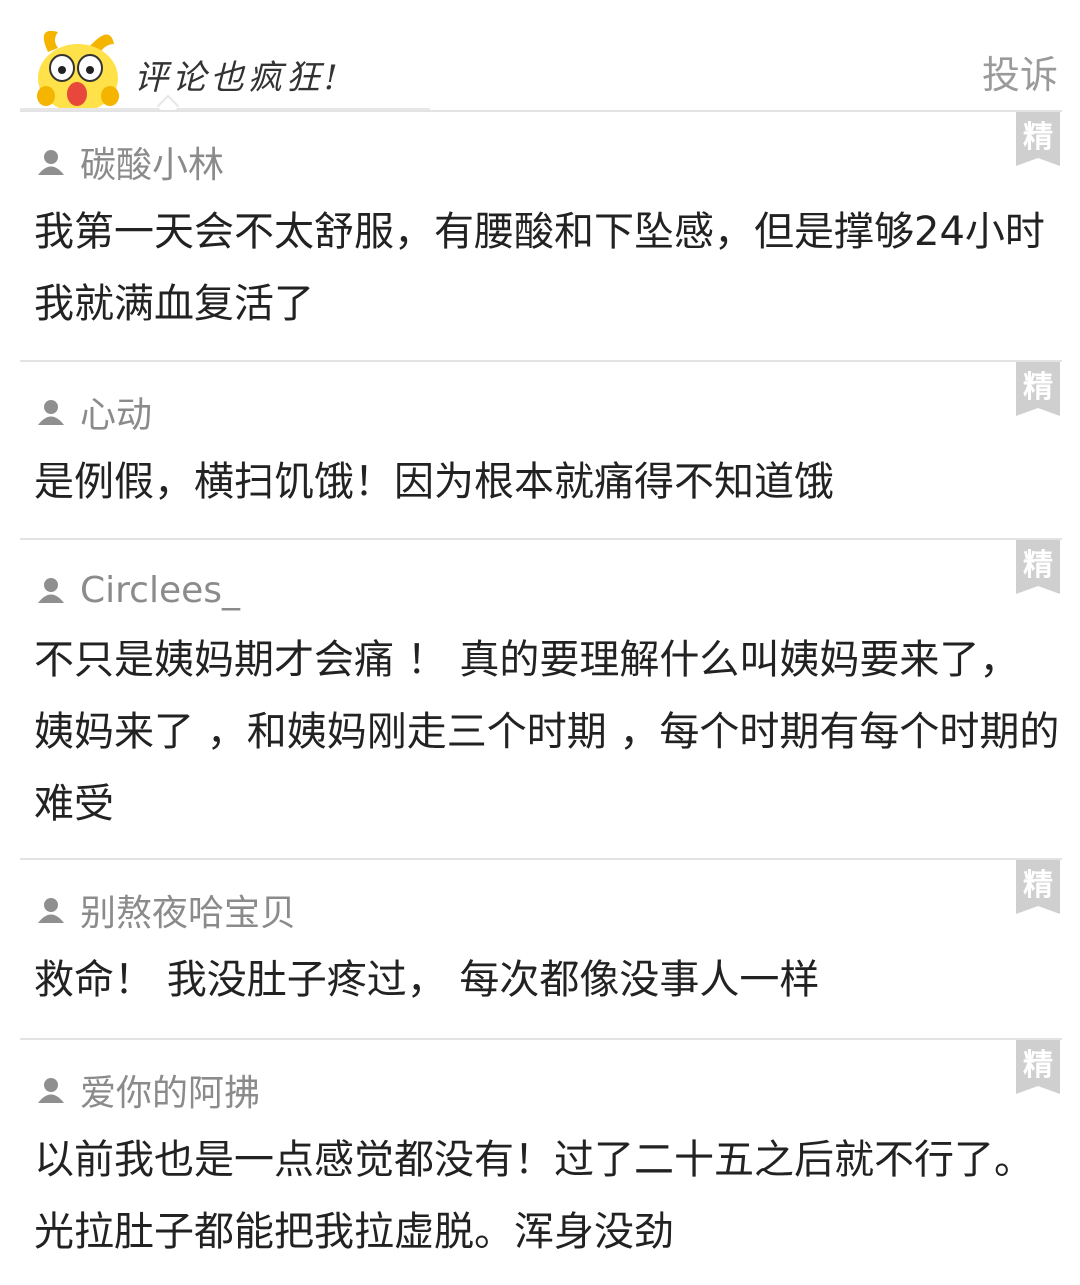  I want to click on username: 爱你的阿拂, so click(170, 1093).